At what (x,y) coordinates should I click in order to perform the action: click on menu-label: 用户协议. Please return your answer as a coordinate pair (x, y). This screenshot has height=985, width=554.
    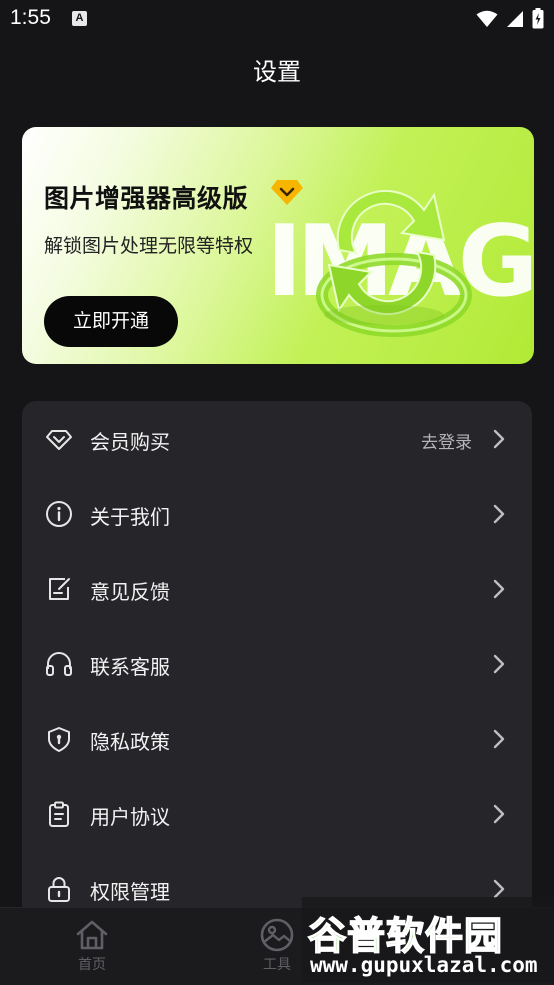
    Looking at the image, I should click on (130, 817).